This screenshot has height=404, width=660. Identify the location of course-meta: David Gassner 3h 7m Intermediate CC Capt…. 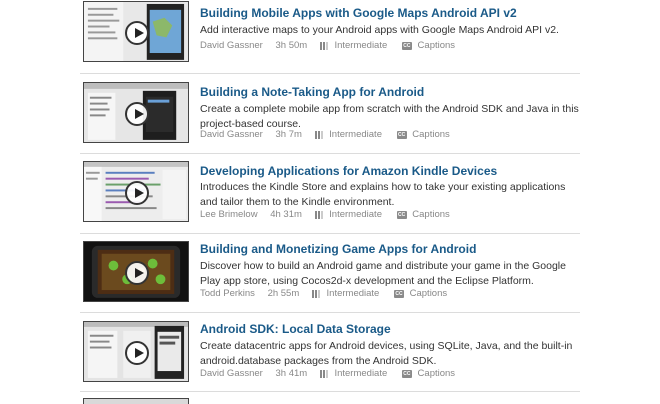
(325, 134).